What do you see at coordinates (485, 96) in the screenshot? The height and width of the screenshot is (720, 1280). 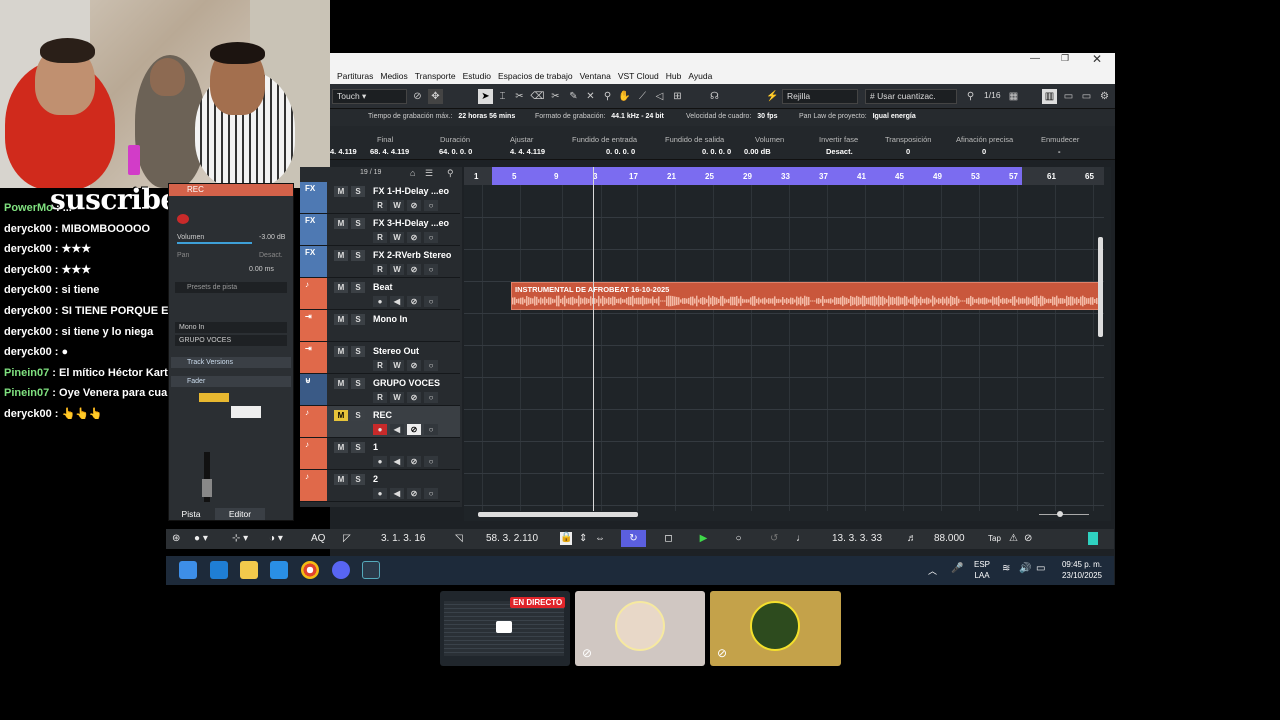 I see `pointer-tool-icon: ➤` at bounding box center [485, 96].